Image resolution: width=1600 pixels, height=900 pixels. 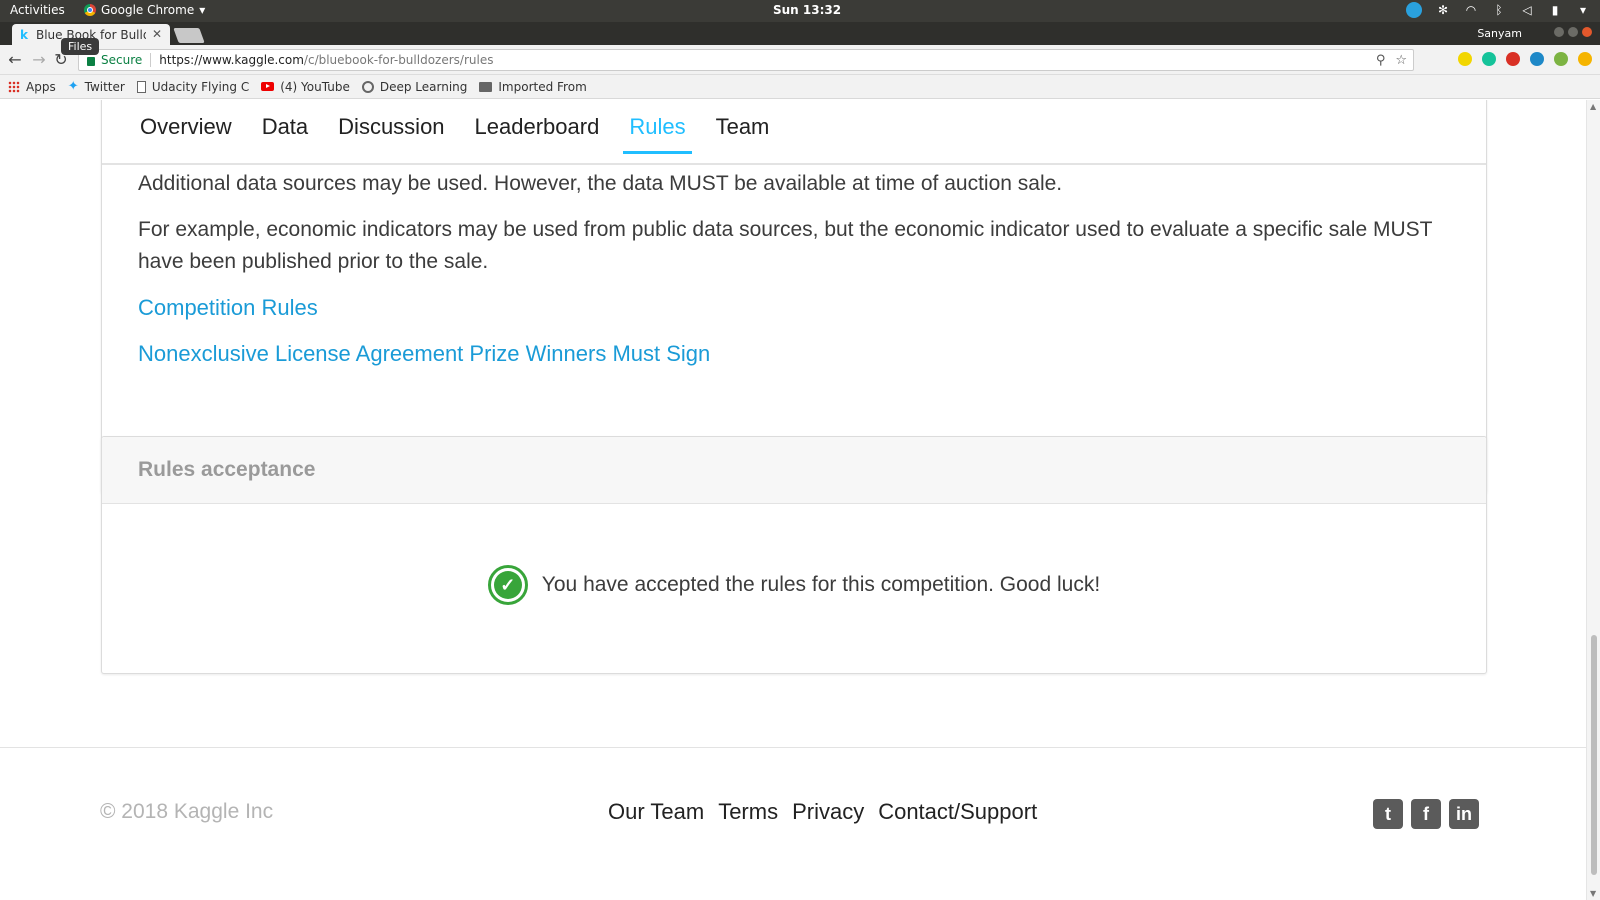 What do you see at coordinates (39, 60) in the screenshot?
I see `forward-button: →` at bounding box center [39, 60].